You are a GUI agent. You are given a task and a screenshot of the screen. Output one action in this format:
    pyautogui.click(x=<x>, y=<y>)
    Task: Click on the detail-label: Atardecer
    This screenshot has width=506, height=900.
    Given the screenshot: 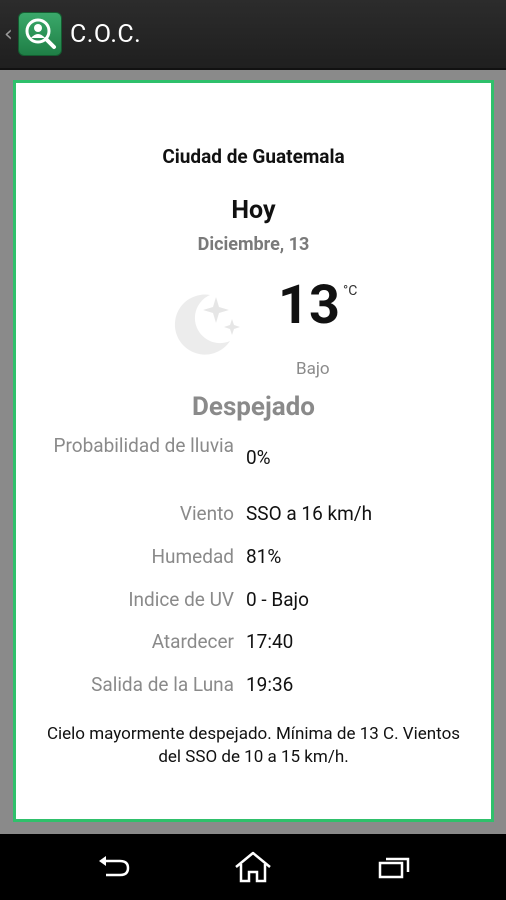 What is the action you would take?
    pyautogui.click(x=192, y=641)
    